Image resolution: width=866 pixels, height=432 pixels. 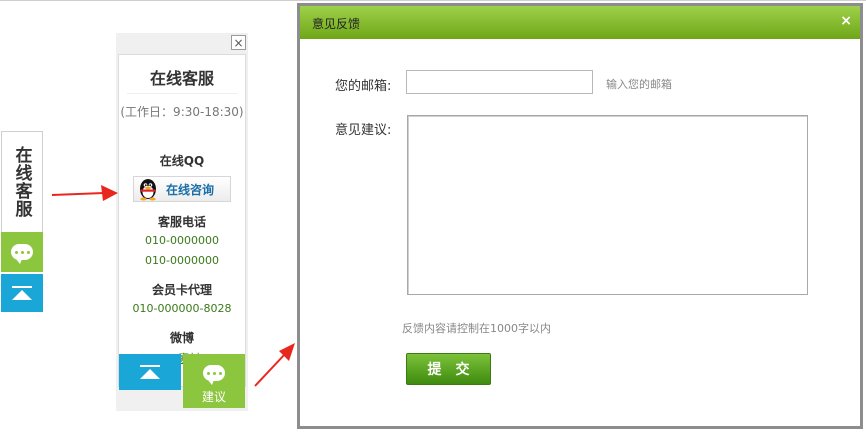 I want to click on suggestion-button-label: 建议, so click(x=213, y=397).